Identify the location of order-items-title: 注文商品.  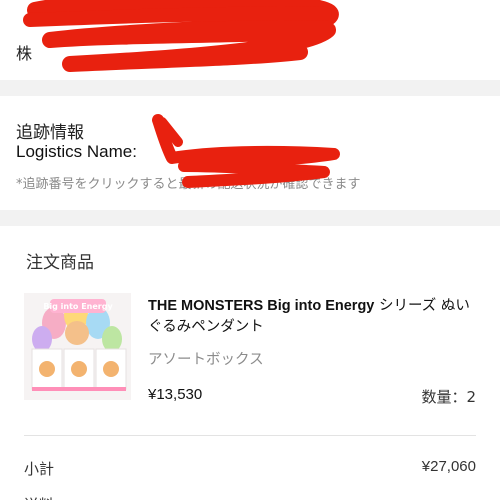
(60, 263).